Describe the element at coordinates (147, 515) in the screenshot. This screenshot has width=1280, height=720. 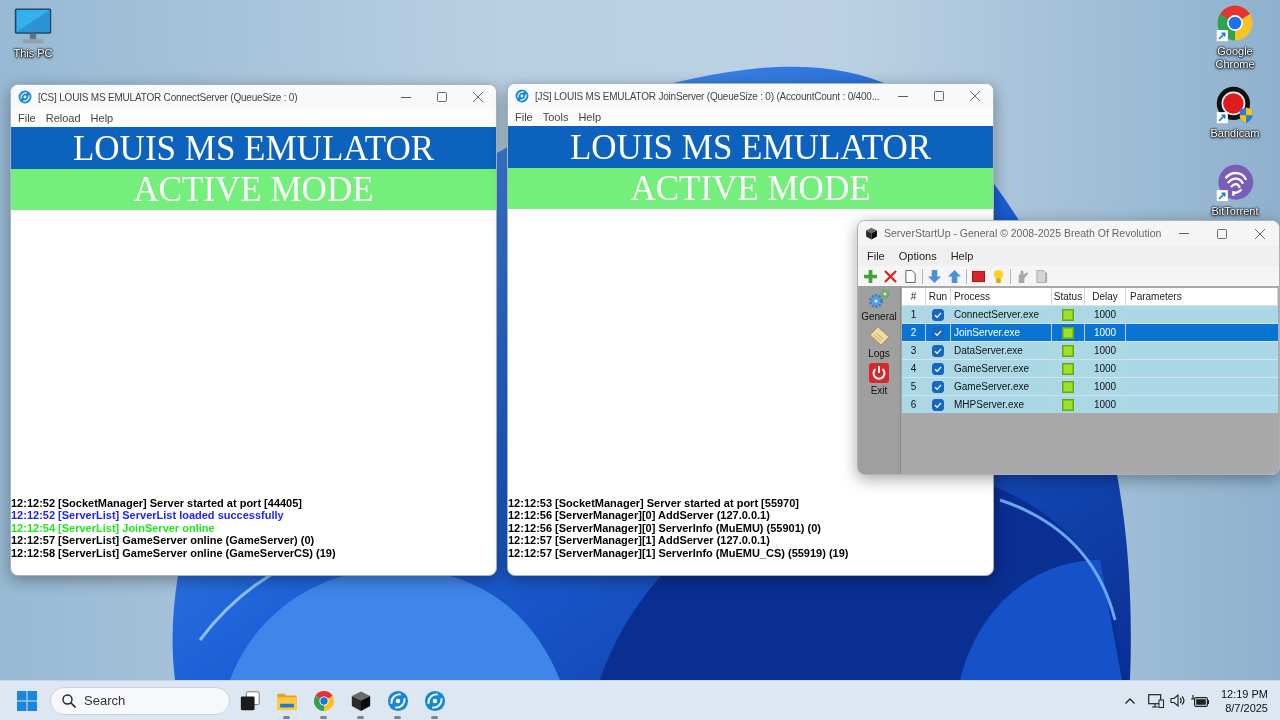
I see `log-line: 12:12:52 [ServerList] ServerList loaded successfully` at that location.